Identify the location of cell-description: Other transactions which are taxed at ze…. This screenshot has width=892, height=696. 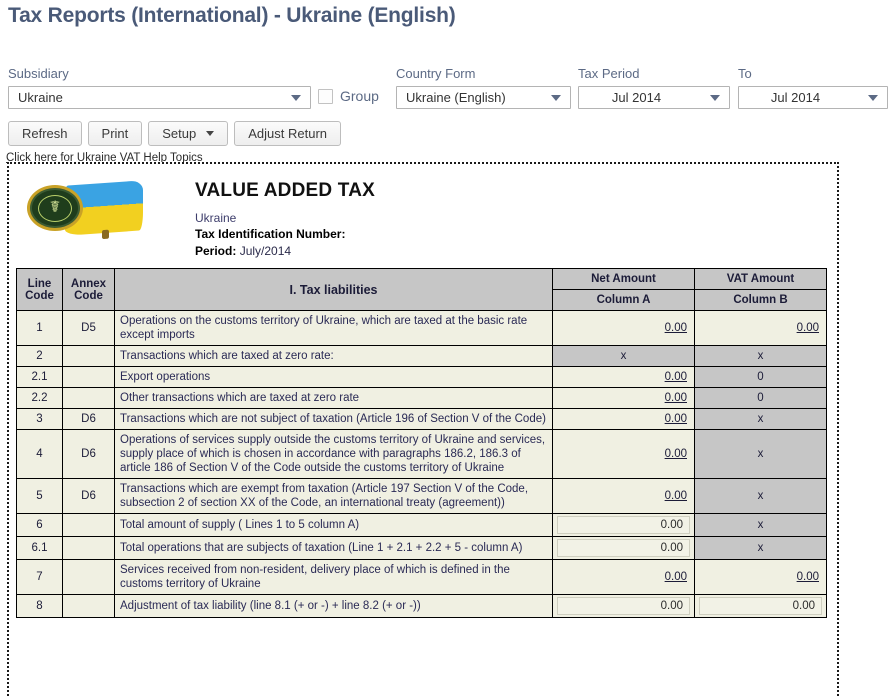
(333, 398).